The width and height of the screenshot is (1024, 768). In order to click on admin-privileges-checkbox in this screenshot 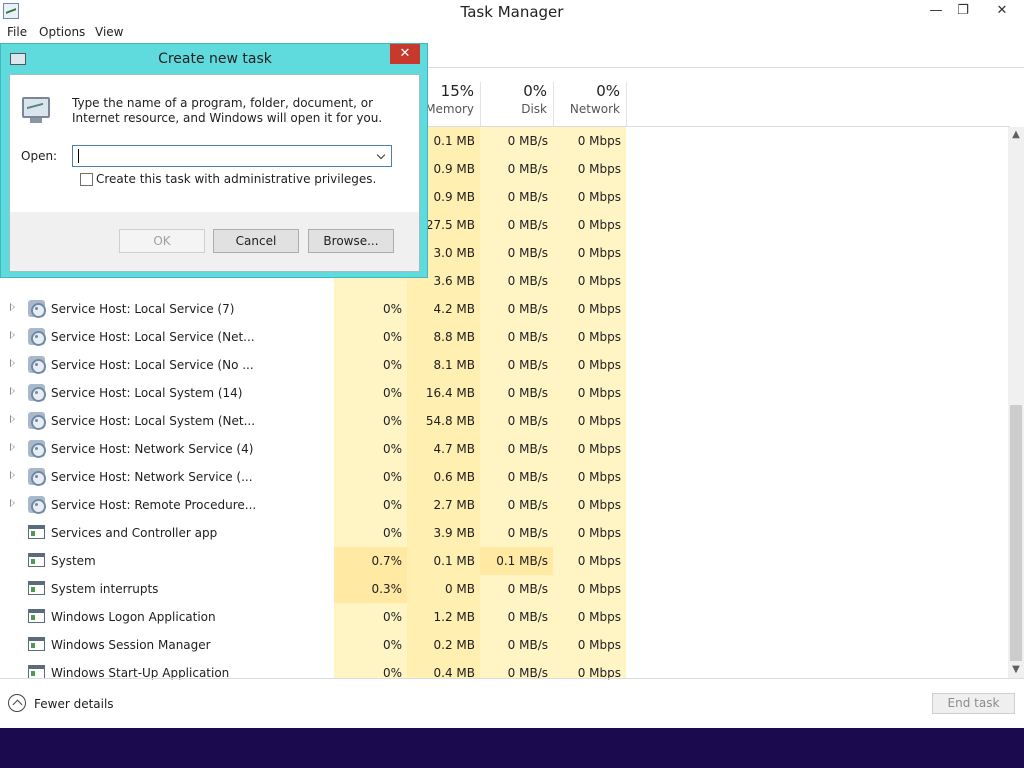, I will do `click(86, 179)`.